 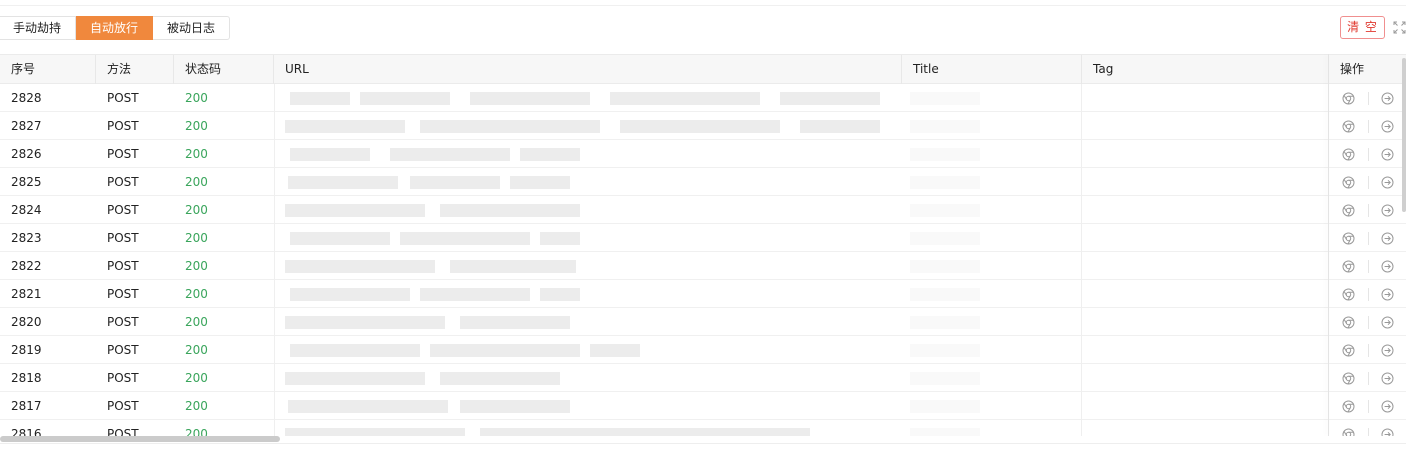 I want to click on column-header-status: 状态码, so click(x=224, y=69).